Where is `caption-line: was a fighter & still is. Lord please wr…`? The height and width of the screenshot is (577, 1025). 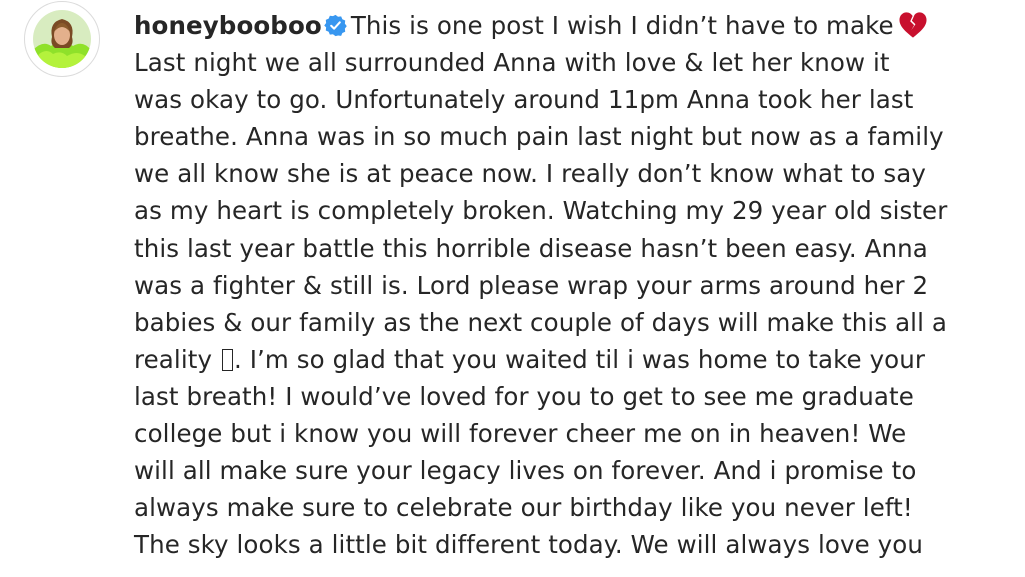
caption-line: was a fighter & still is. Lord please wr… is located at coordinates (531, 285).